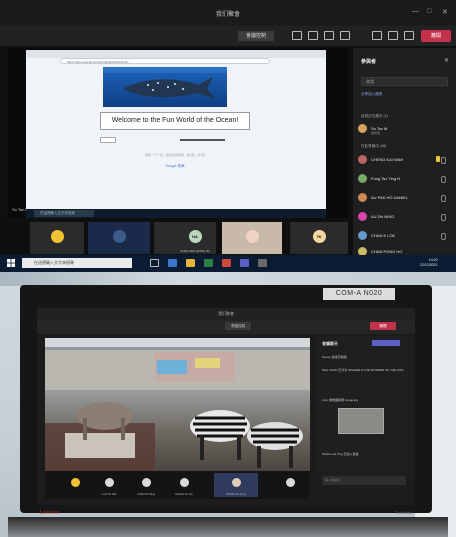  I want to click on screen-leave-button: 離開, so click(383, 326).